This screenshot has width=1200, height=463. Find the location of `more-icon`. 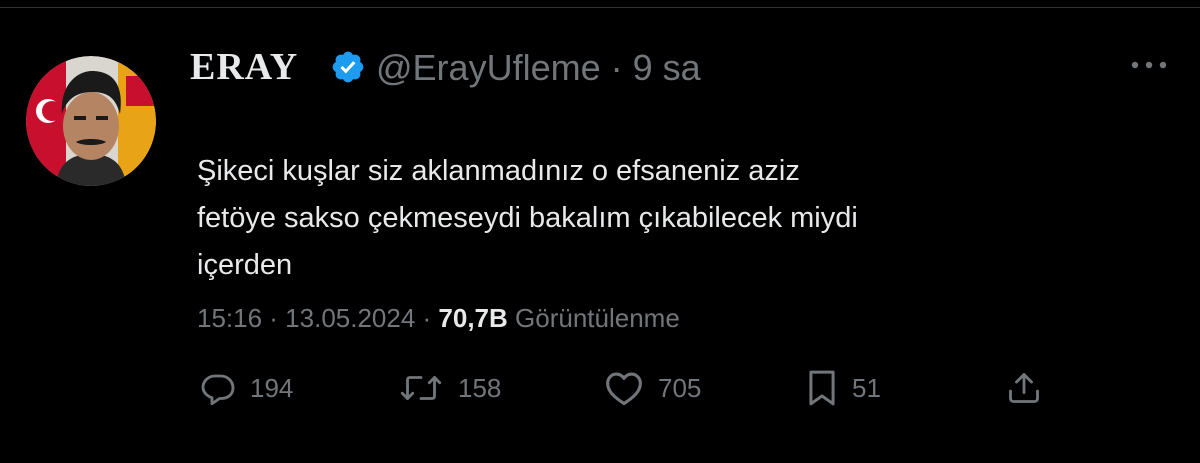

more-icon is located at coordinates (1149, 65).